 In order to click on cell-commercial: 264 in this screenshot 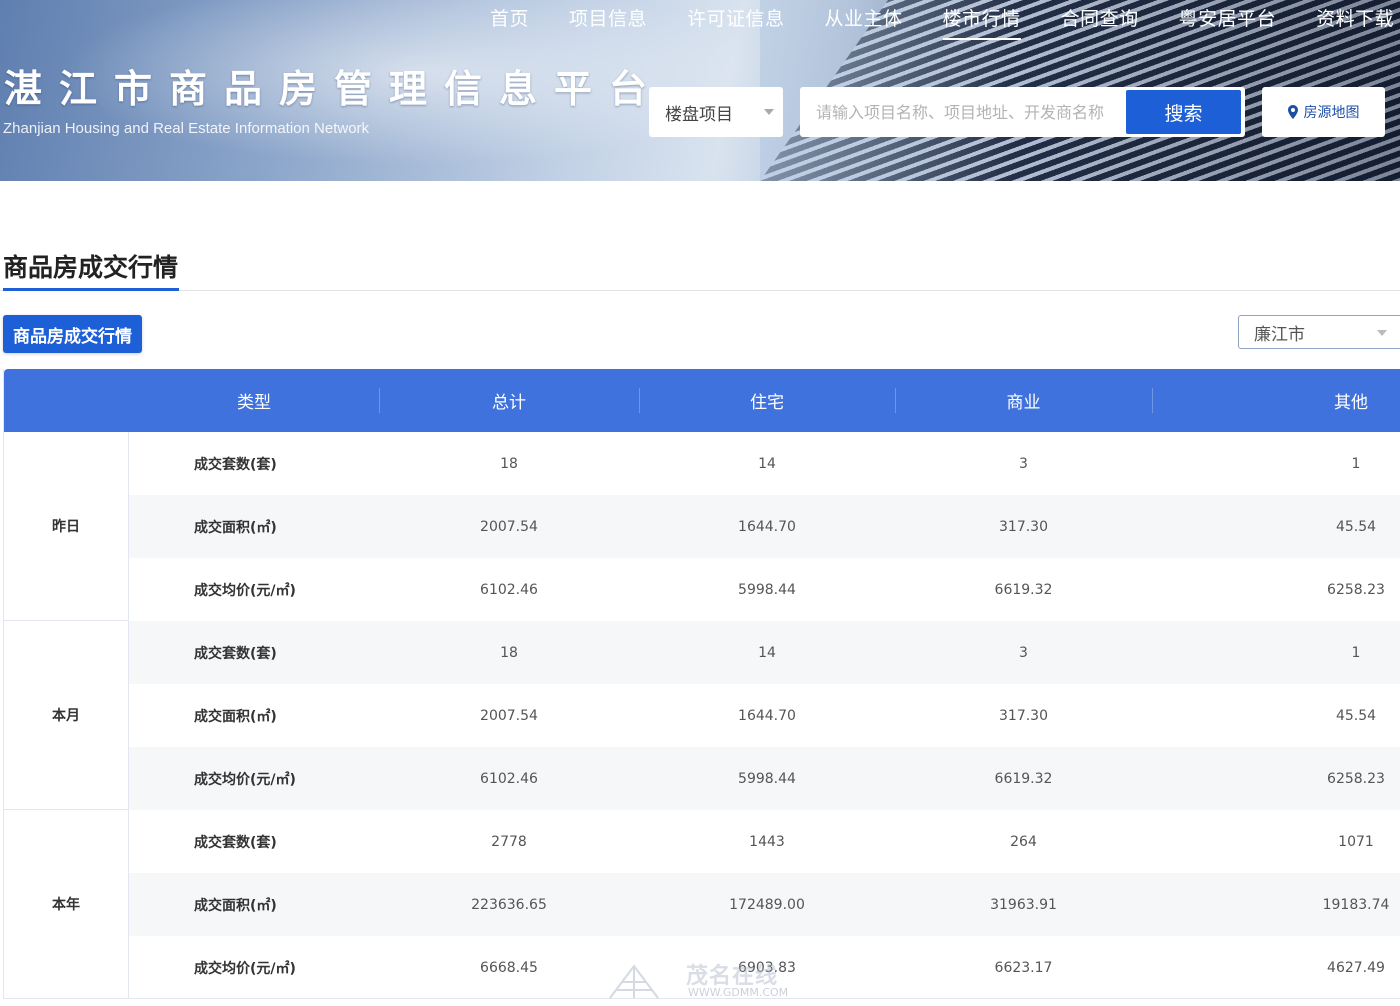, I will do `click(1023, 841)`.